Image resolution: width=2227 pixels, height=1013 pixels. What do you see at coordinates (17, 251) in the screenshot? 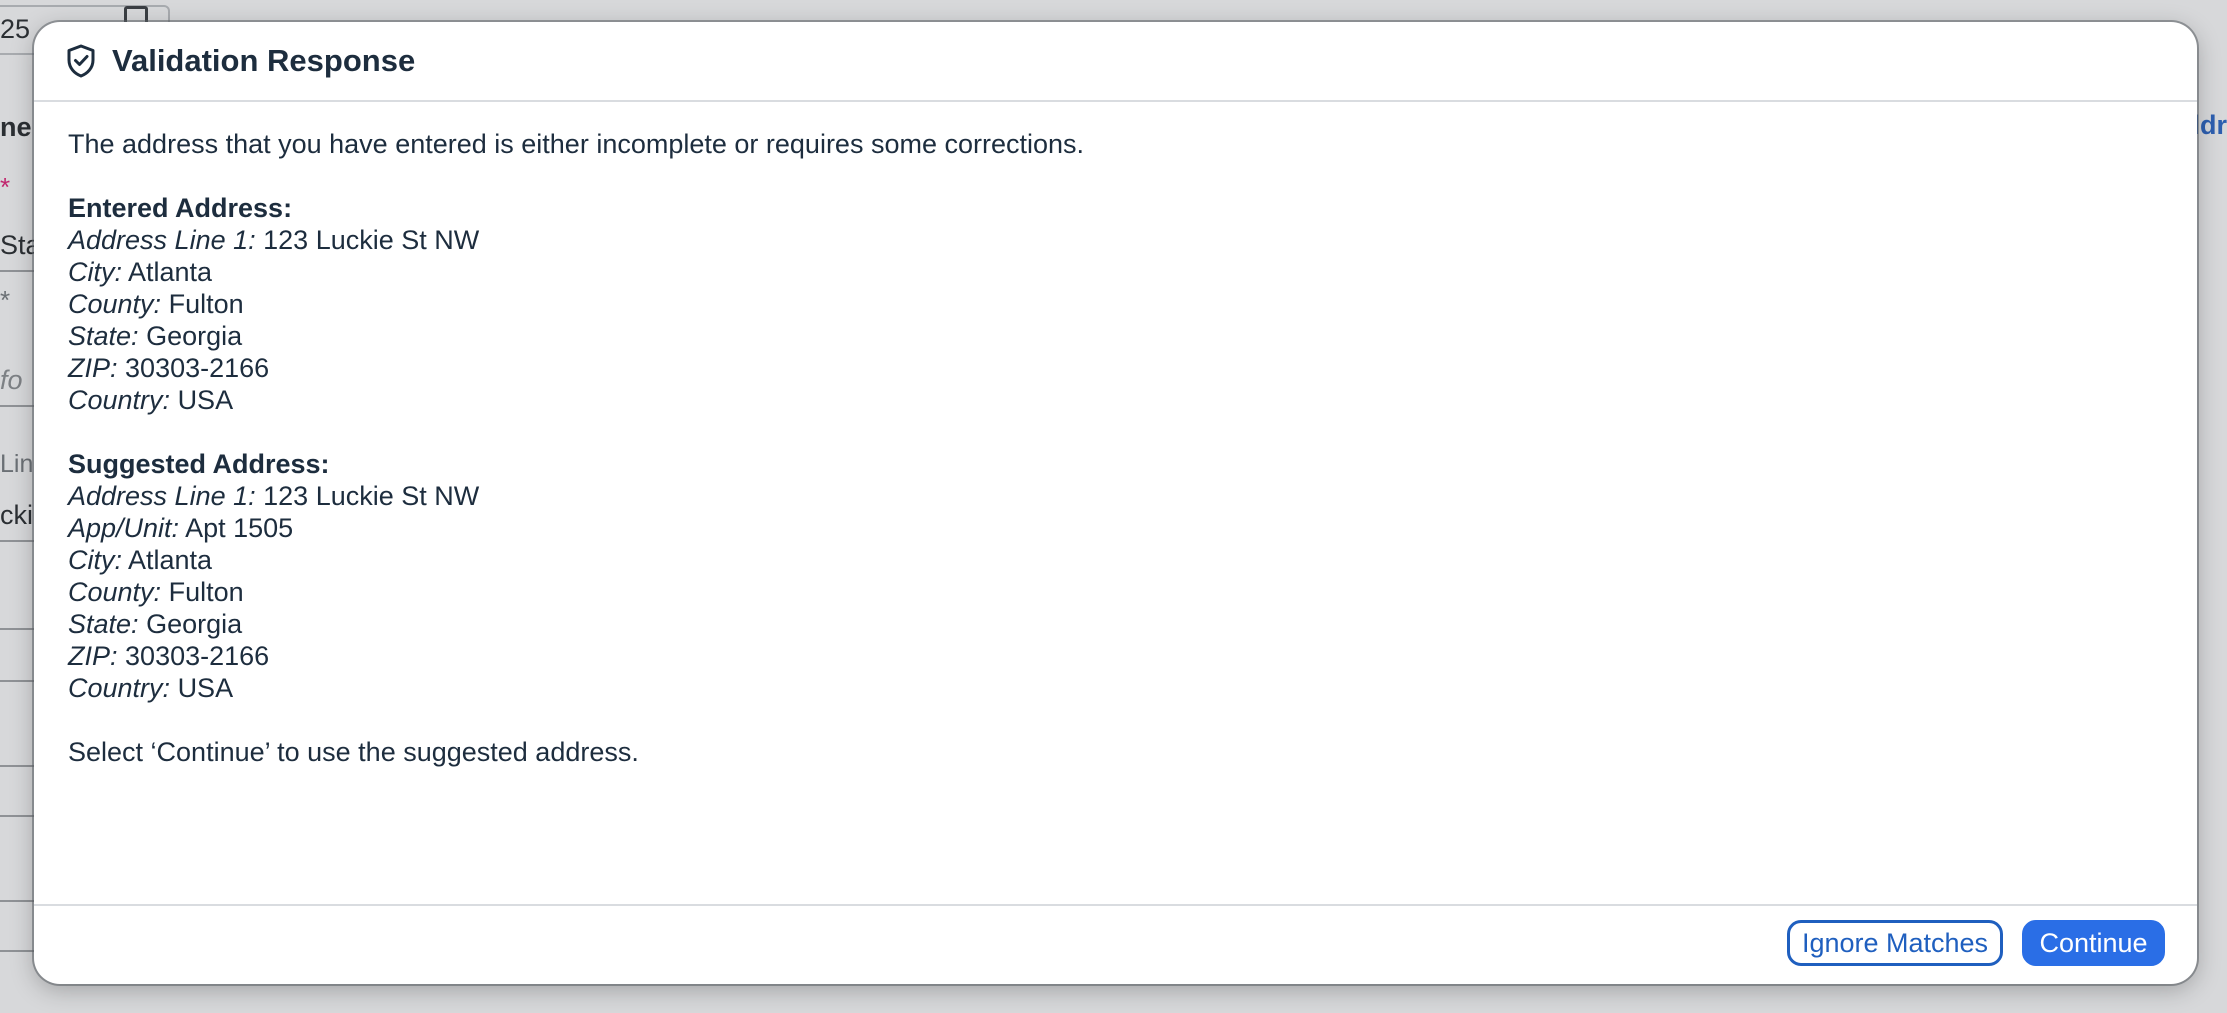
I see `state-field: Sta` at bounding box center [17, 251].